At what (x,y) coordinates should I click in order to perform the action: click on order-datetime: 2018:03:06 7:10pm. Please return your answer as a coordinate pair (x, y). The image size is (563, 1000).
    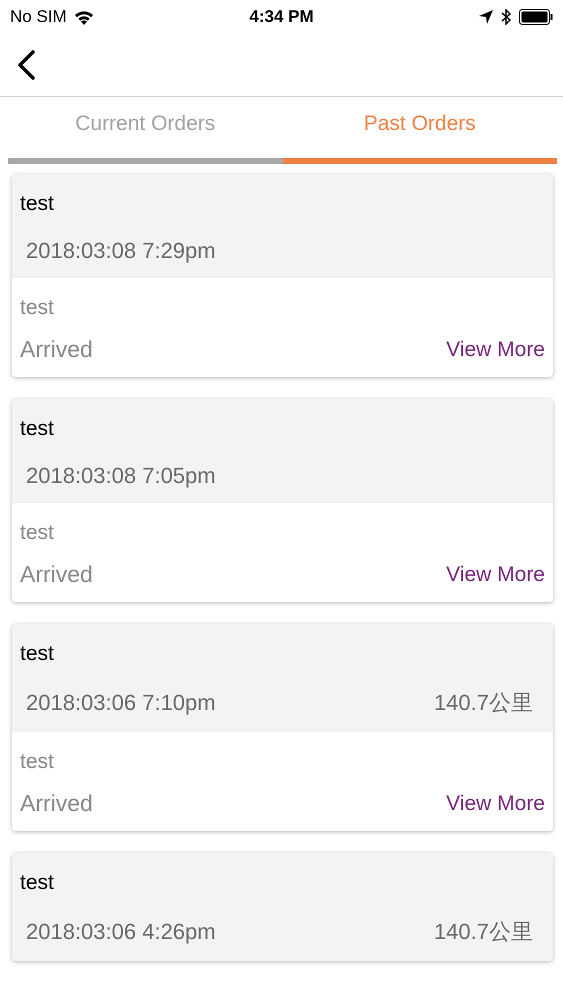
    Looking at the image, I should click on (121, 703).